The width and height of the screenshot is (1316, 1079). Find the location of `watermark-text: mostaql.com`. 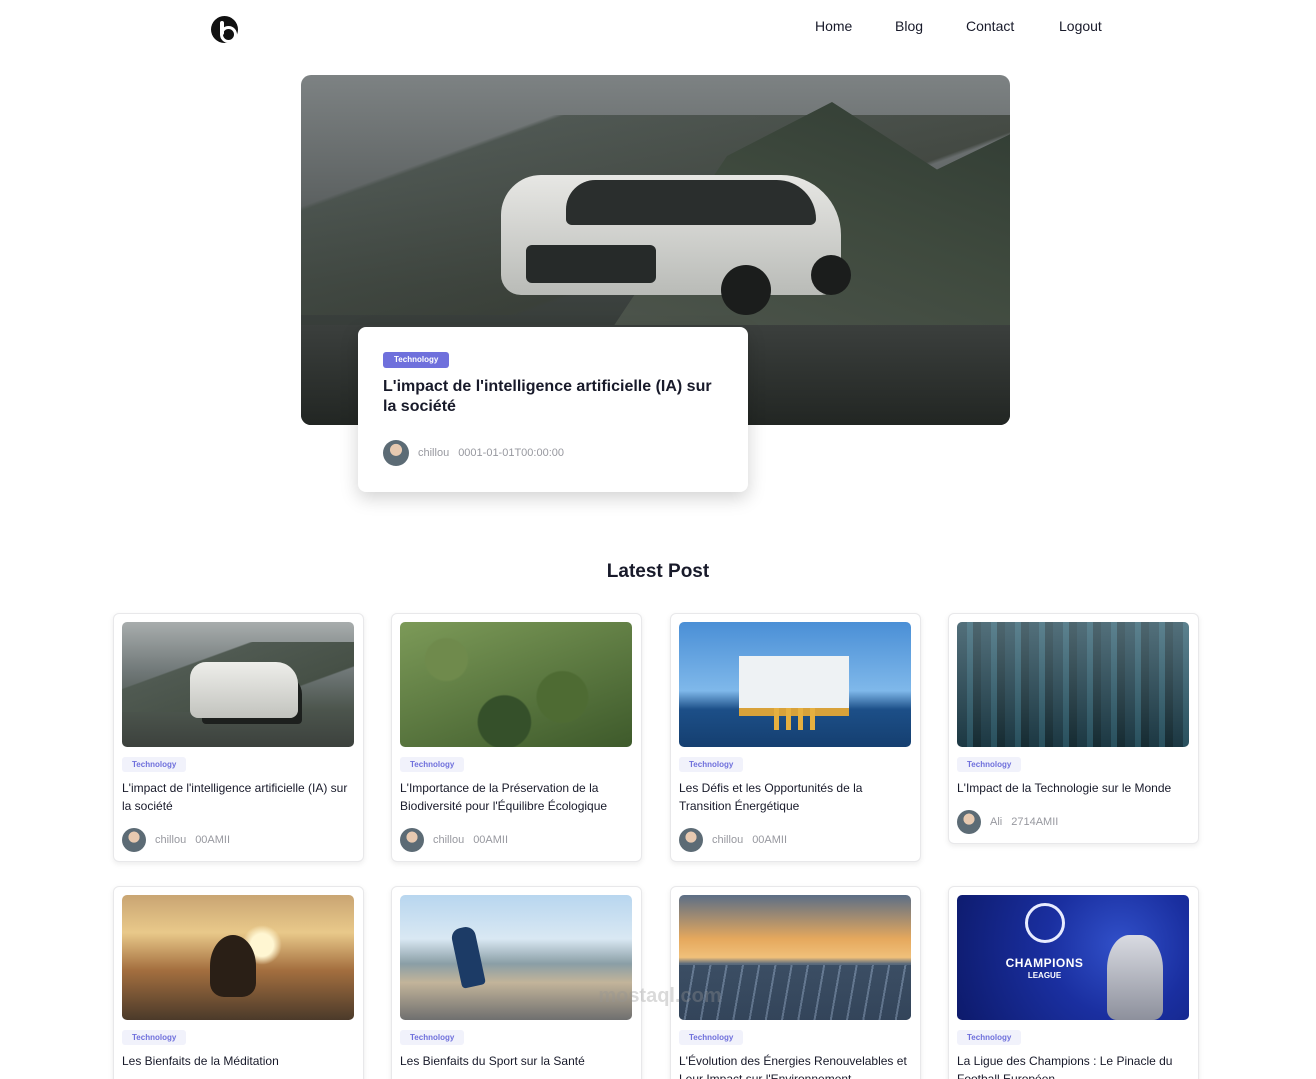

watermark-text: mostaql.com is located at coordinates (660, 996).